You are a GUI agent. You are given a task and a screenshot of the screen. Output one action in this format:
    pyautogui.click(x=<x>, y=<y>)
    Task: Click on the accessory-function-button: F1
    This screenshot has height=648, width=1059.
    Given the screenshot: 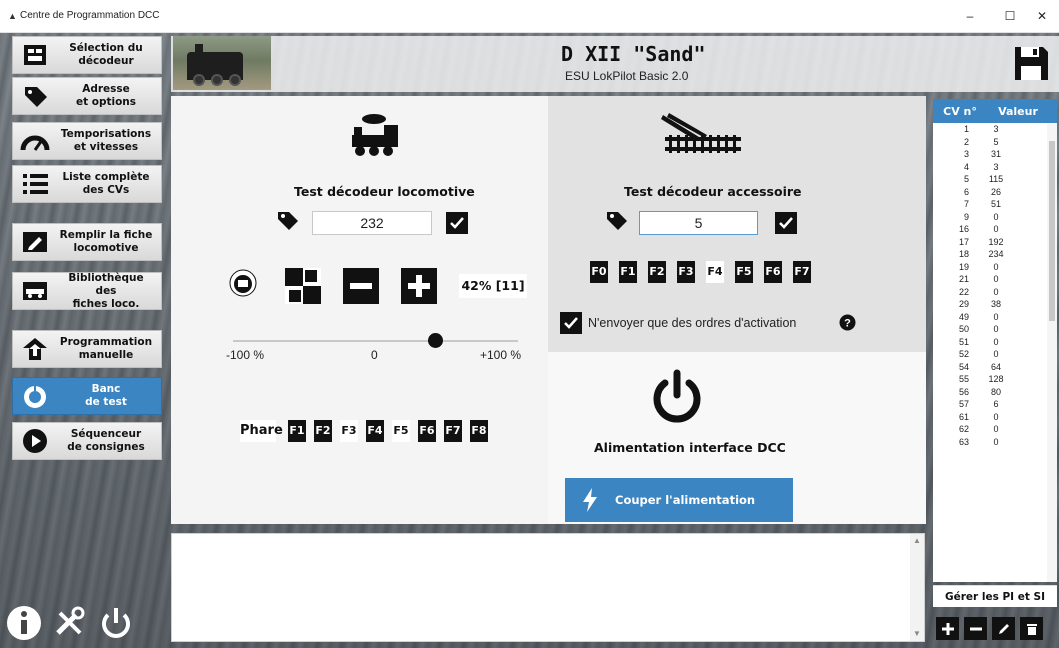 What is the action you would take?
    pyautogui.click(x=628, y=272)
    